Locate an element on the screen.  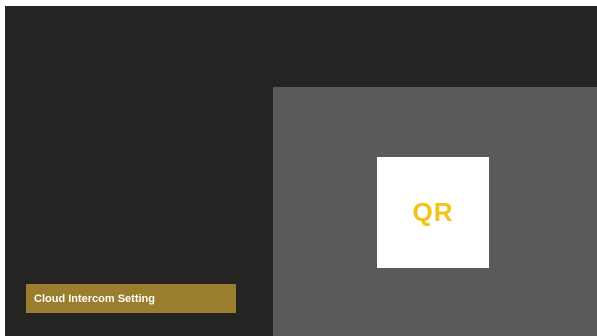
qr-code: QR is located at coordinates (433, 212).